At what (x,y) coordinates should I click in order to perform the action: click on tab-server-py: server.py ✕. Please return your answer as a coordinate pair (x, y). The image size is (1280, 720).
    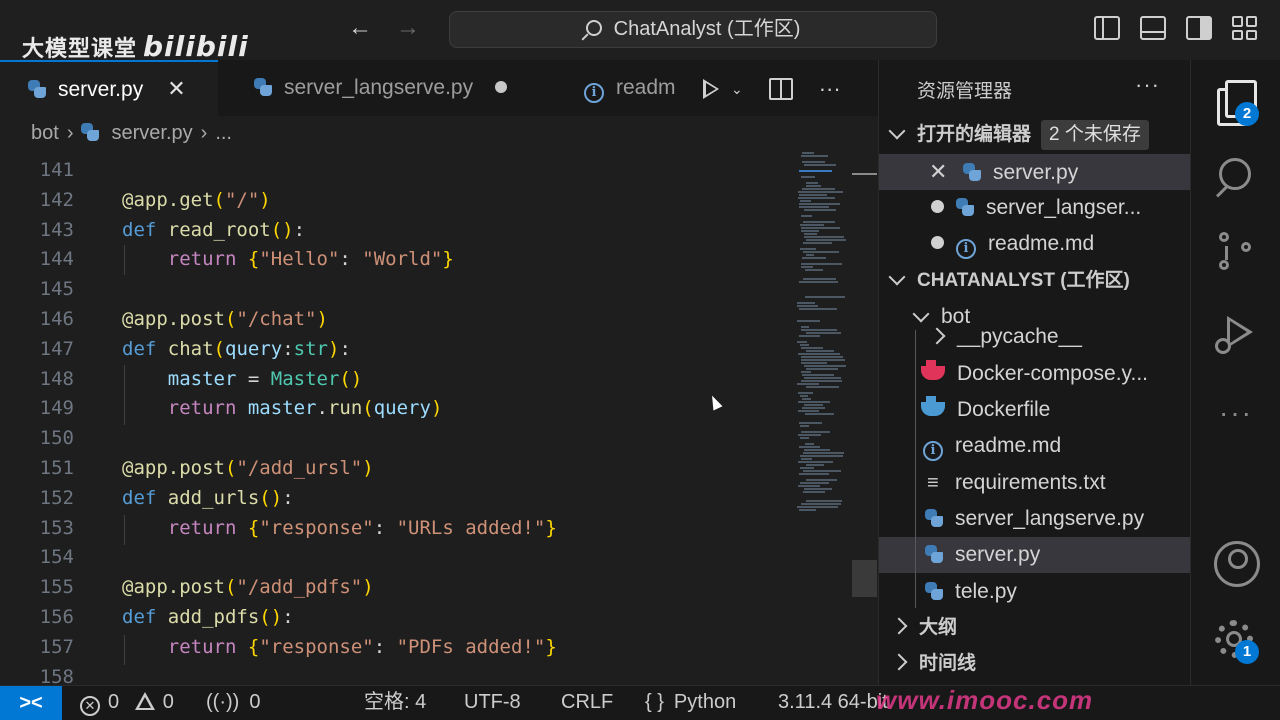
    Looking at the image, I should click on (109, 88).